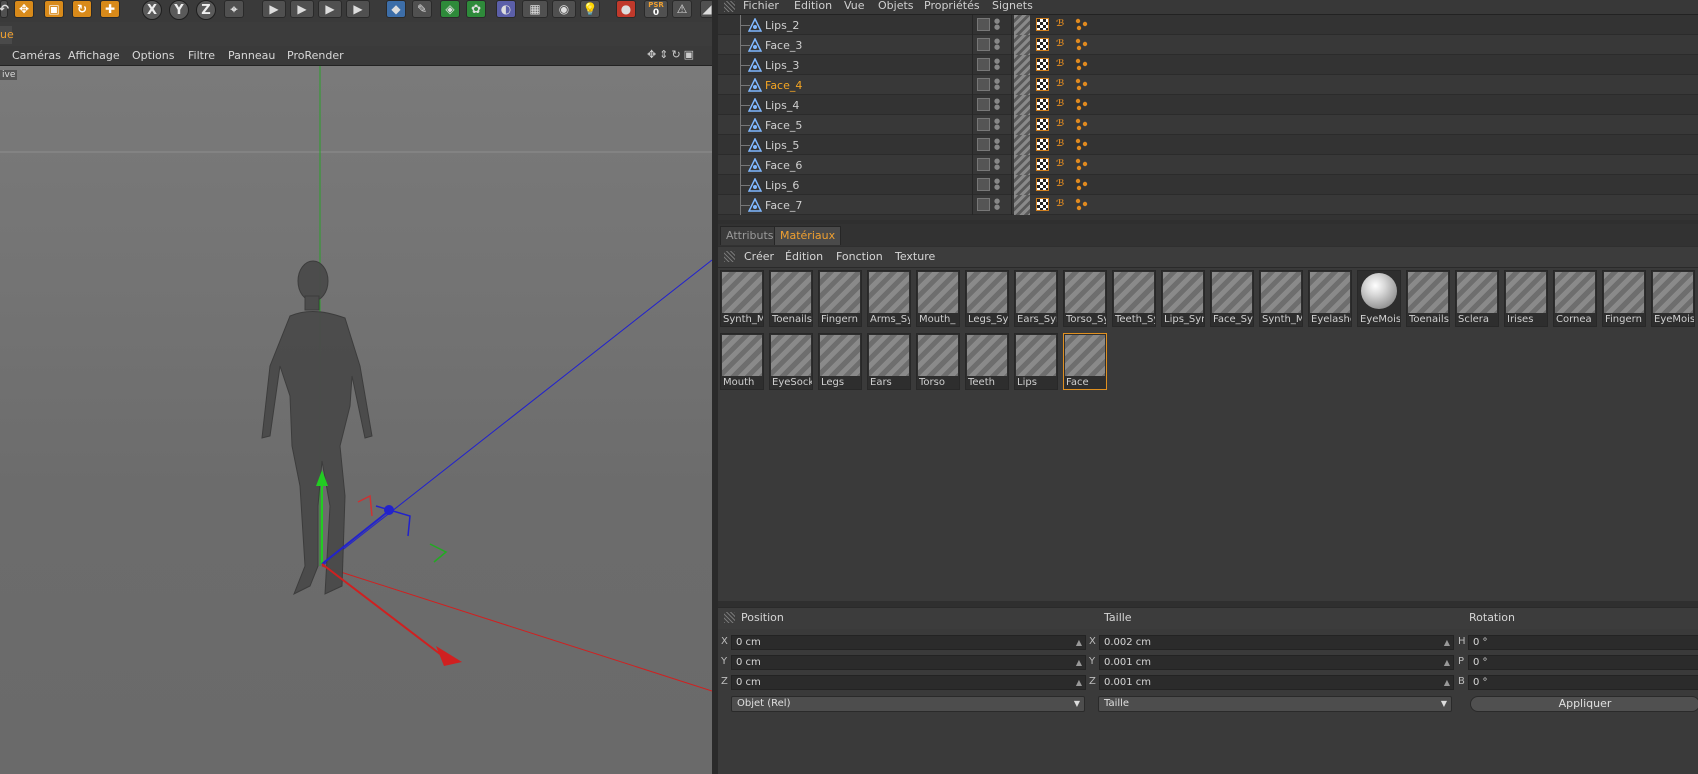 The width and height of the screenshot is (1698, 774). I want to click on material-swatch: Synth_M, so click(1281, 298).